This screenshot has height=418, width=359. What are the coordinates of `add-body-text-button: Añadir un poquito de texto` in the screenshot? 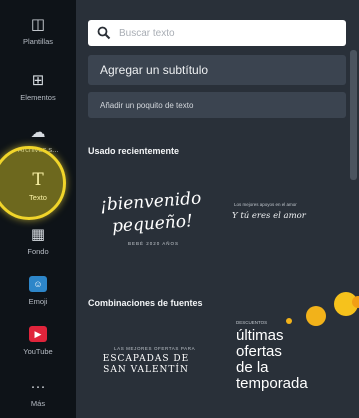 It's located at (217, 105).